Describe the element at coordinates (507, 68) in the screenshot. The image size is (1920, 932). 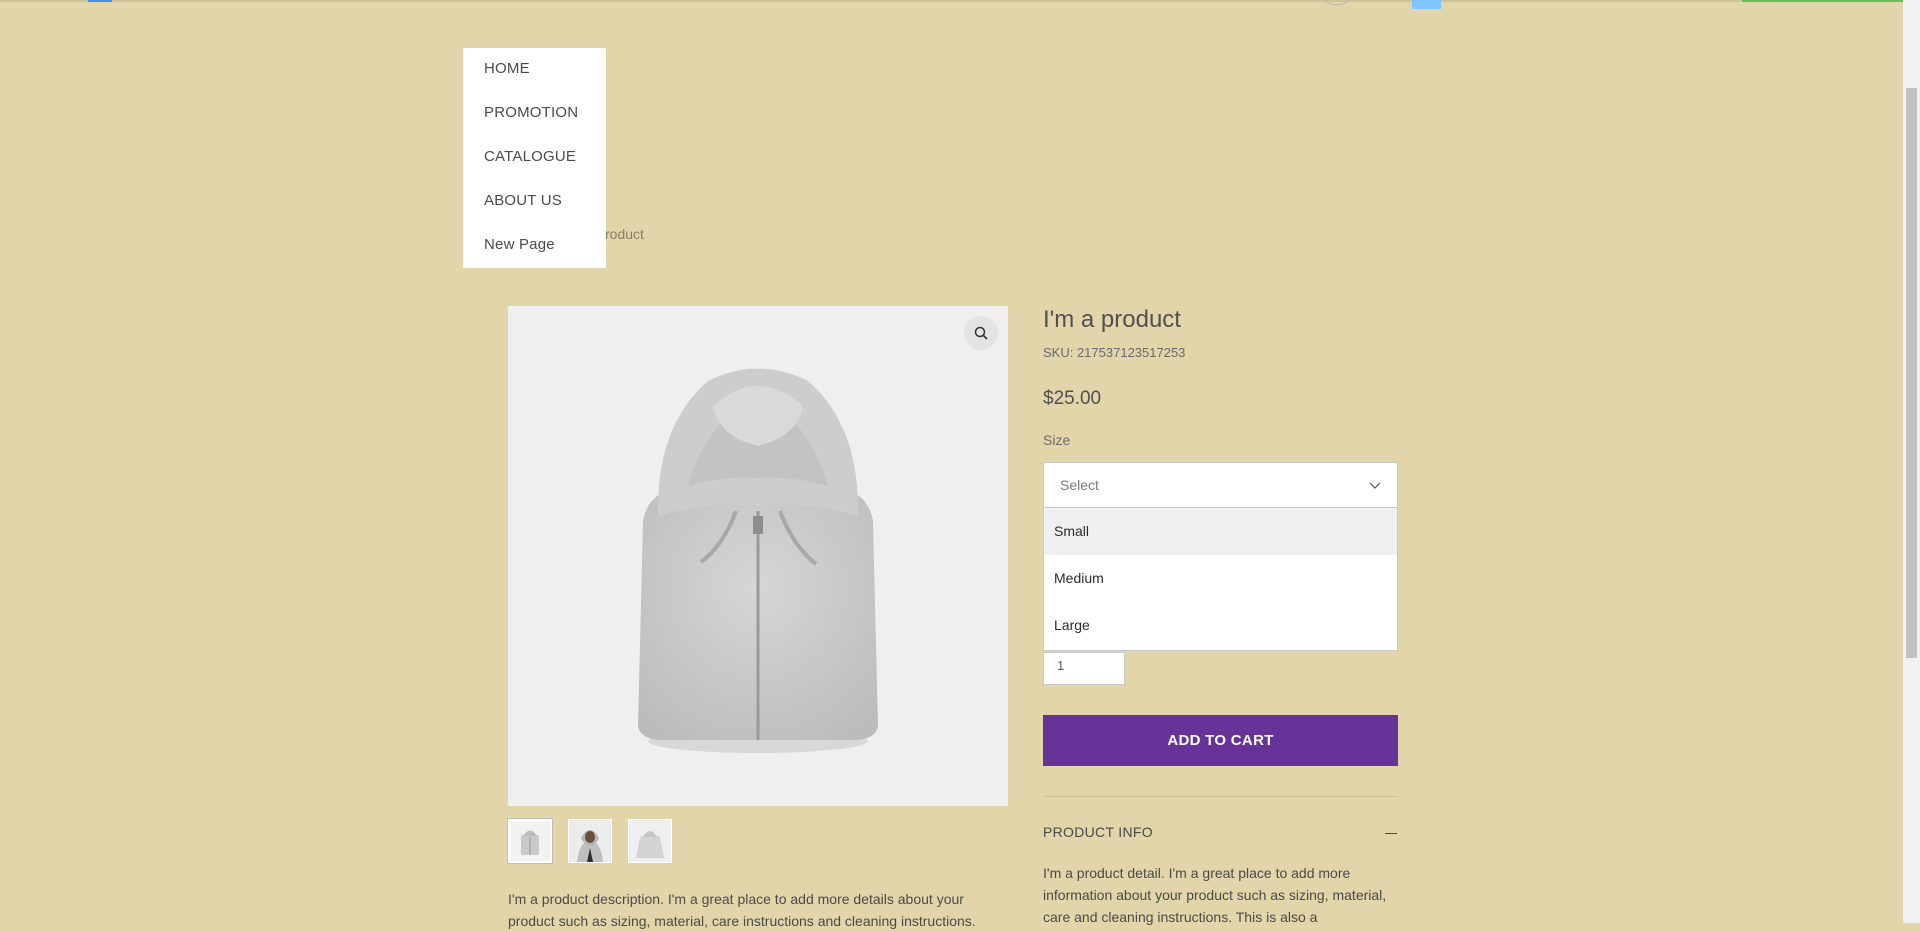
I see `nav-item-home: HOME` at that location.